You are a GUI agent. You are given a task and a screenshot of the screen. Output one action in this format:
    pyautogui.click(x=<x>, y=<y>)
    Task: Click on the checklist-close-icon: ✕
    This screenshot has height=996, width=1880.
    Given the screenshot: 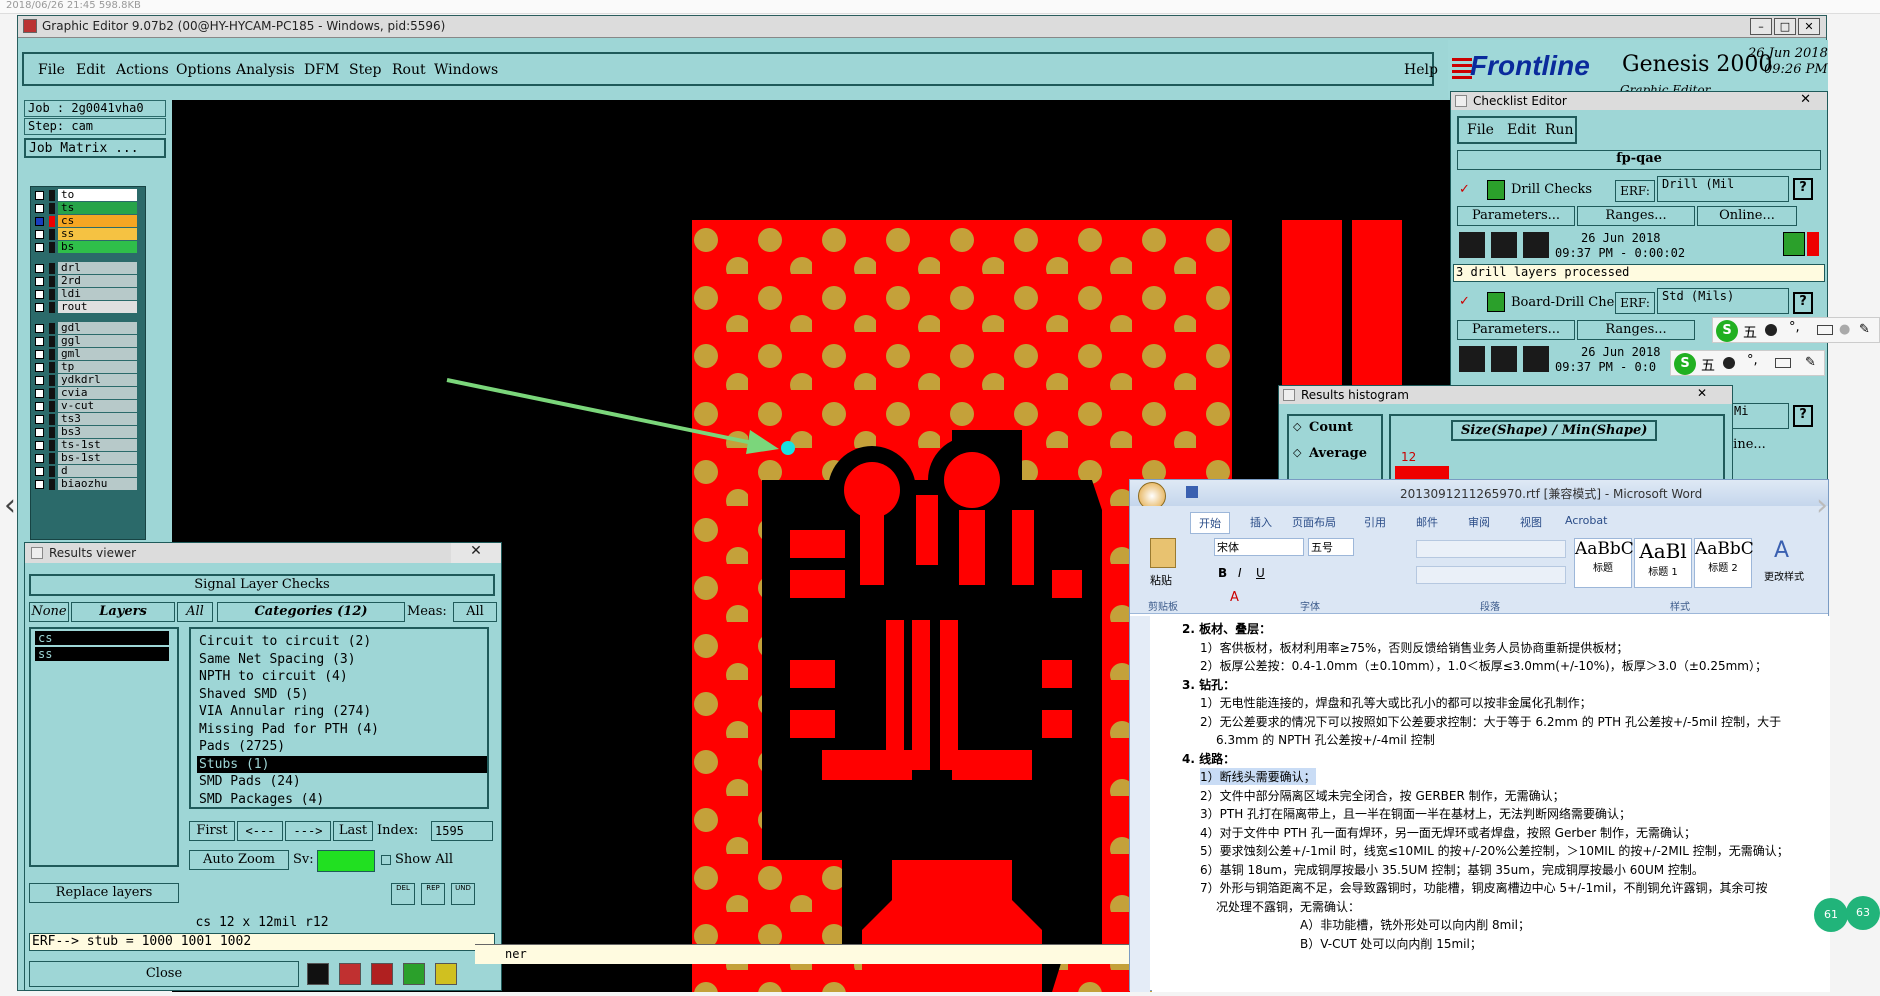 What is the action you would take?
    pyautogui.click(x=1805, y=99)
    